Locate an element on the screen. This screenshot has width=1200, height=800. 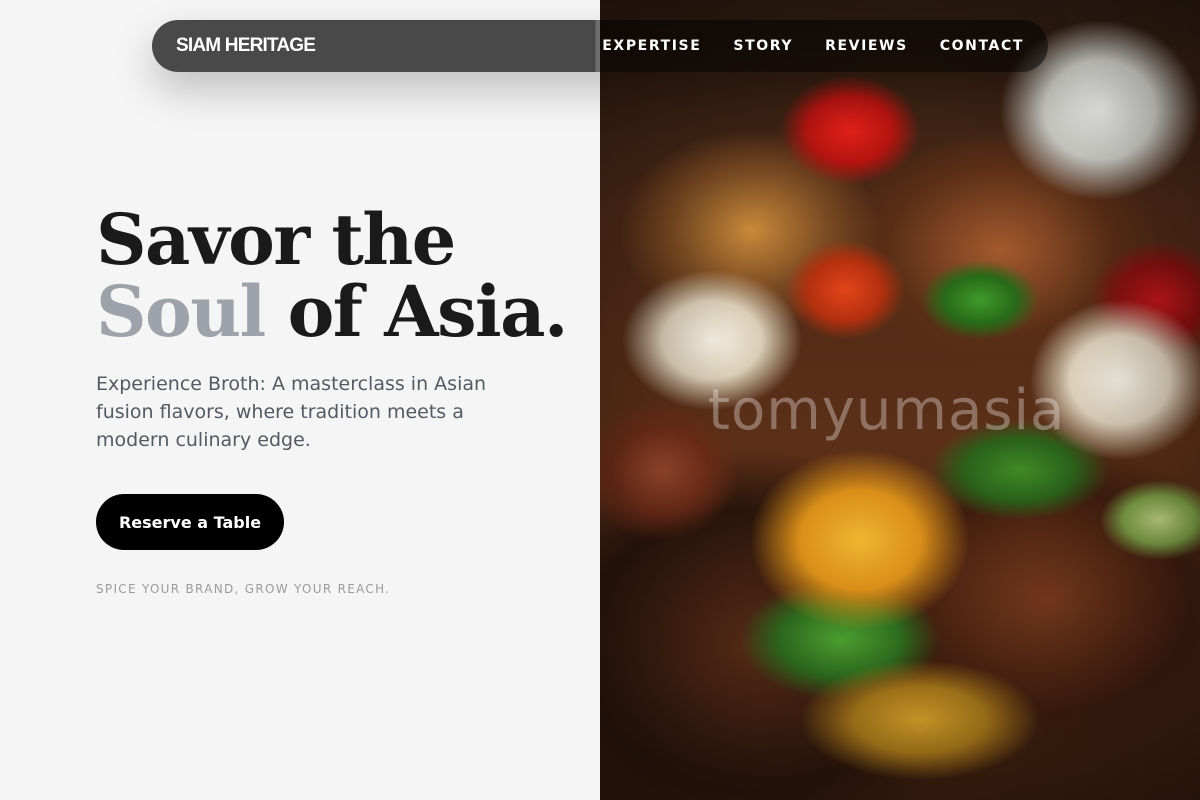
headline-line-1: Savor the is located at coordinates (276, 239).